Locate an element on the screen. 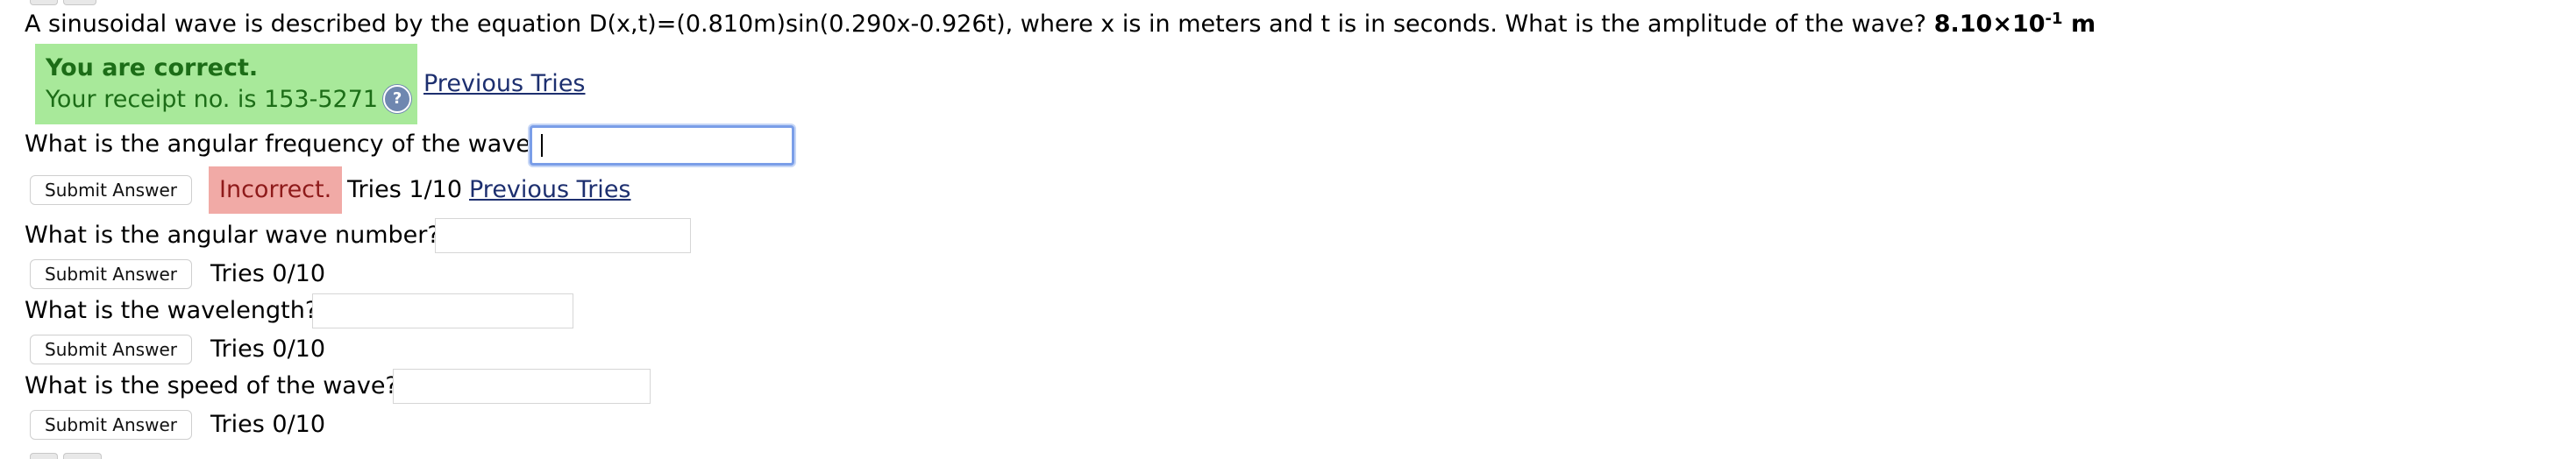 The image size is (2576, 459). angular-wave-number-input is located at coordinates (563, 236).